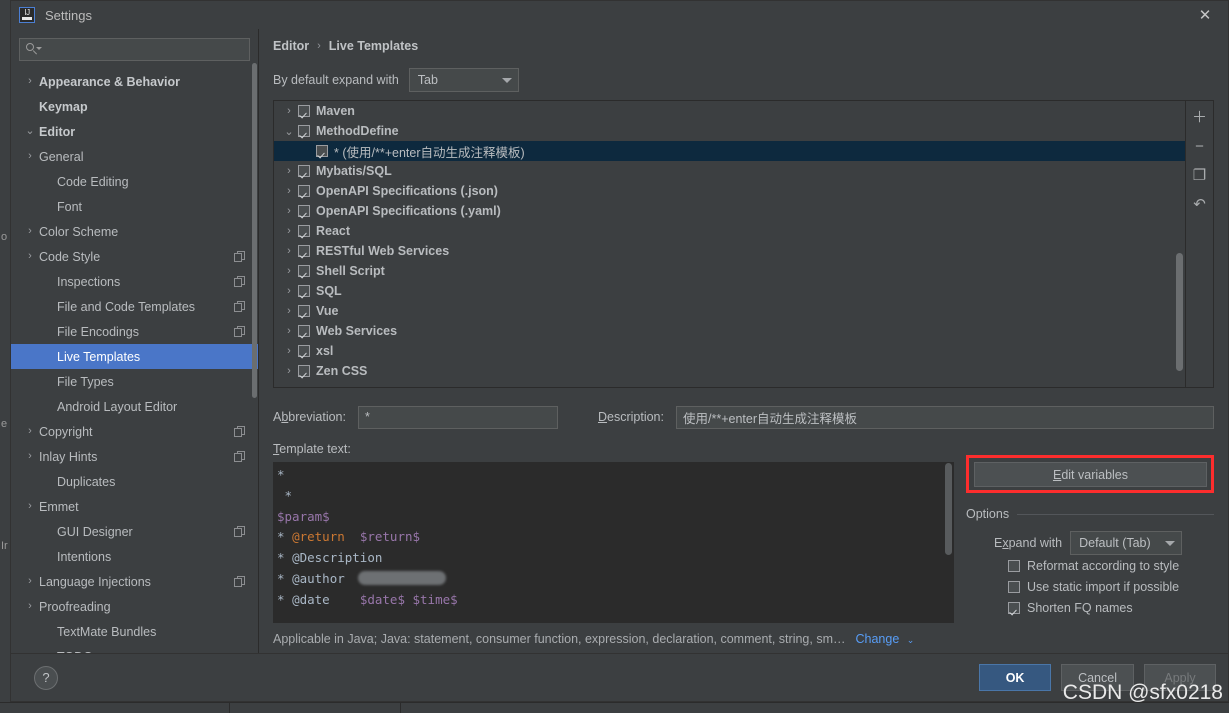 This screenshot has height=713, width=1229. Describe the element at coordinates (134, 531) in the screenshot. I see `sidebar-item-gui-designer: GUI Designer` at that location.